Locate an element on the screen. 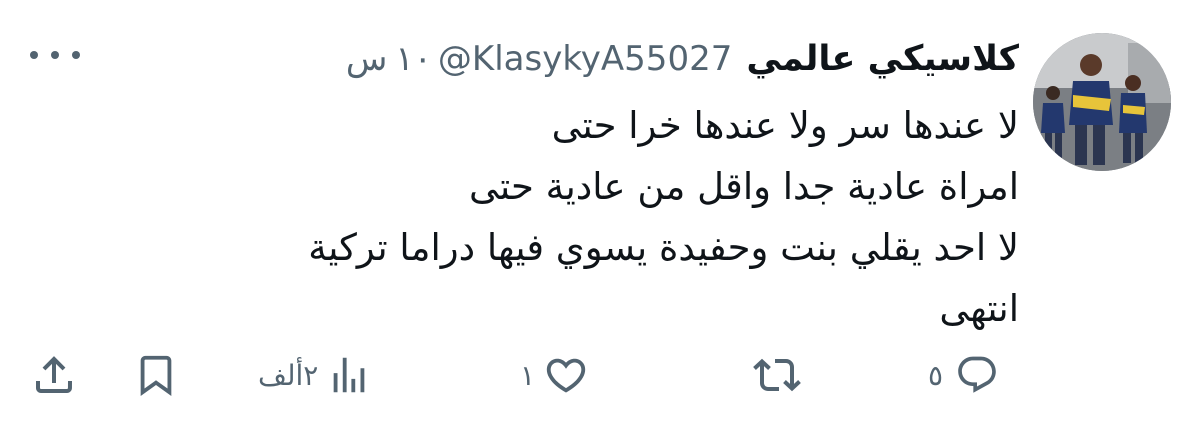 Image resolution: width=1199 pixels, height=423 pixels. avatar-photo is located at coordinates (1102, 102).